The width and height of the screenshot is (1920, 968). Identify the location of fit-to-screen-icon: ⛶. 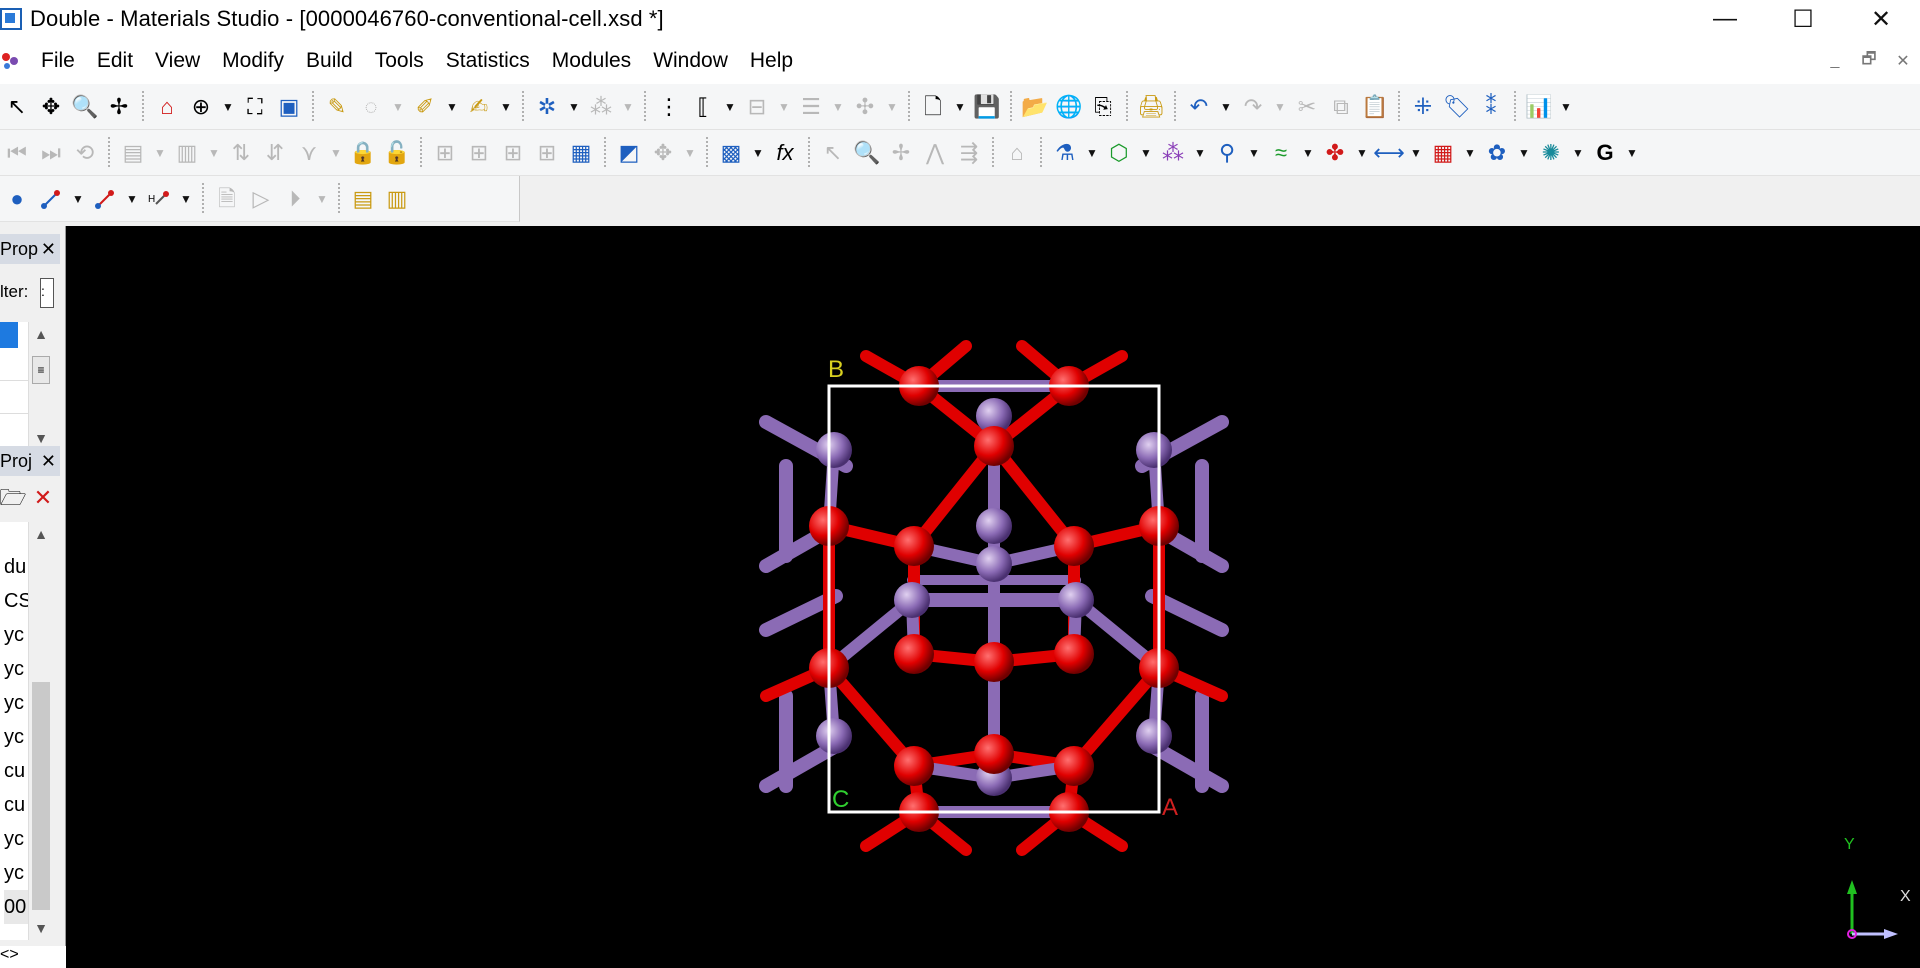
(255, 107).